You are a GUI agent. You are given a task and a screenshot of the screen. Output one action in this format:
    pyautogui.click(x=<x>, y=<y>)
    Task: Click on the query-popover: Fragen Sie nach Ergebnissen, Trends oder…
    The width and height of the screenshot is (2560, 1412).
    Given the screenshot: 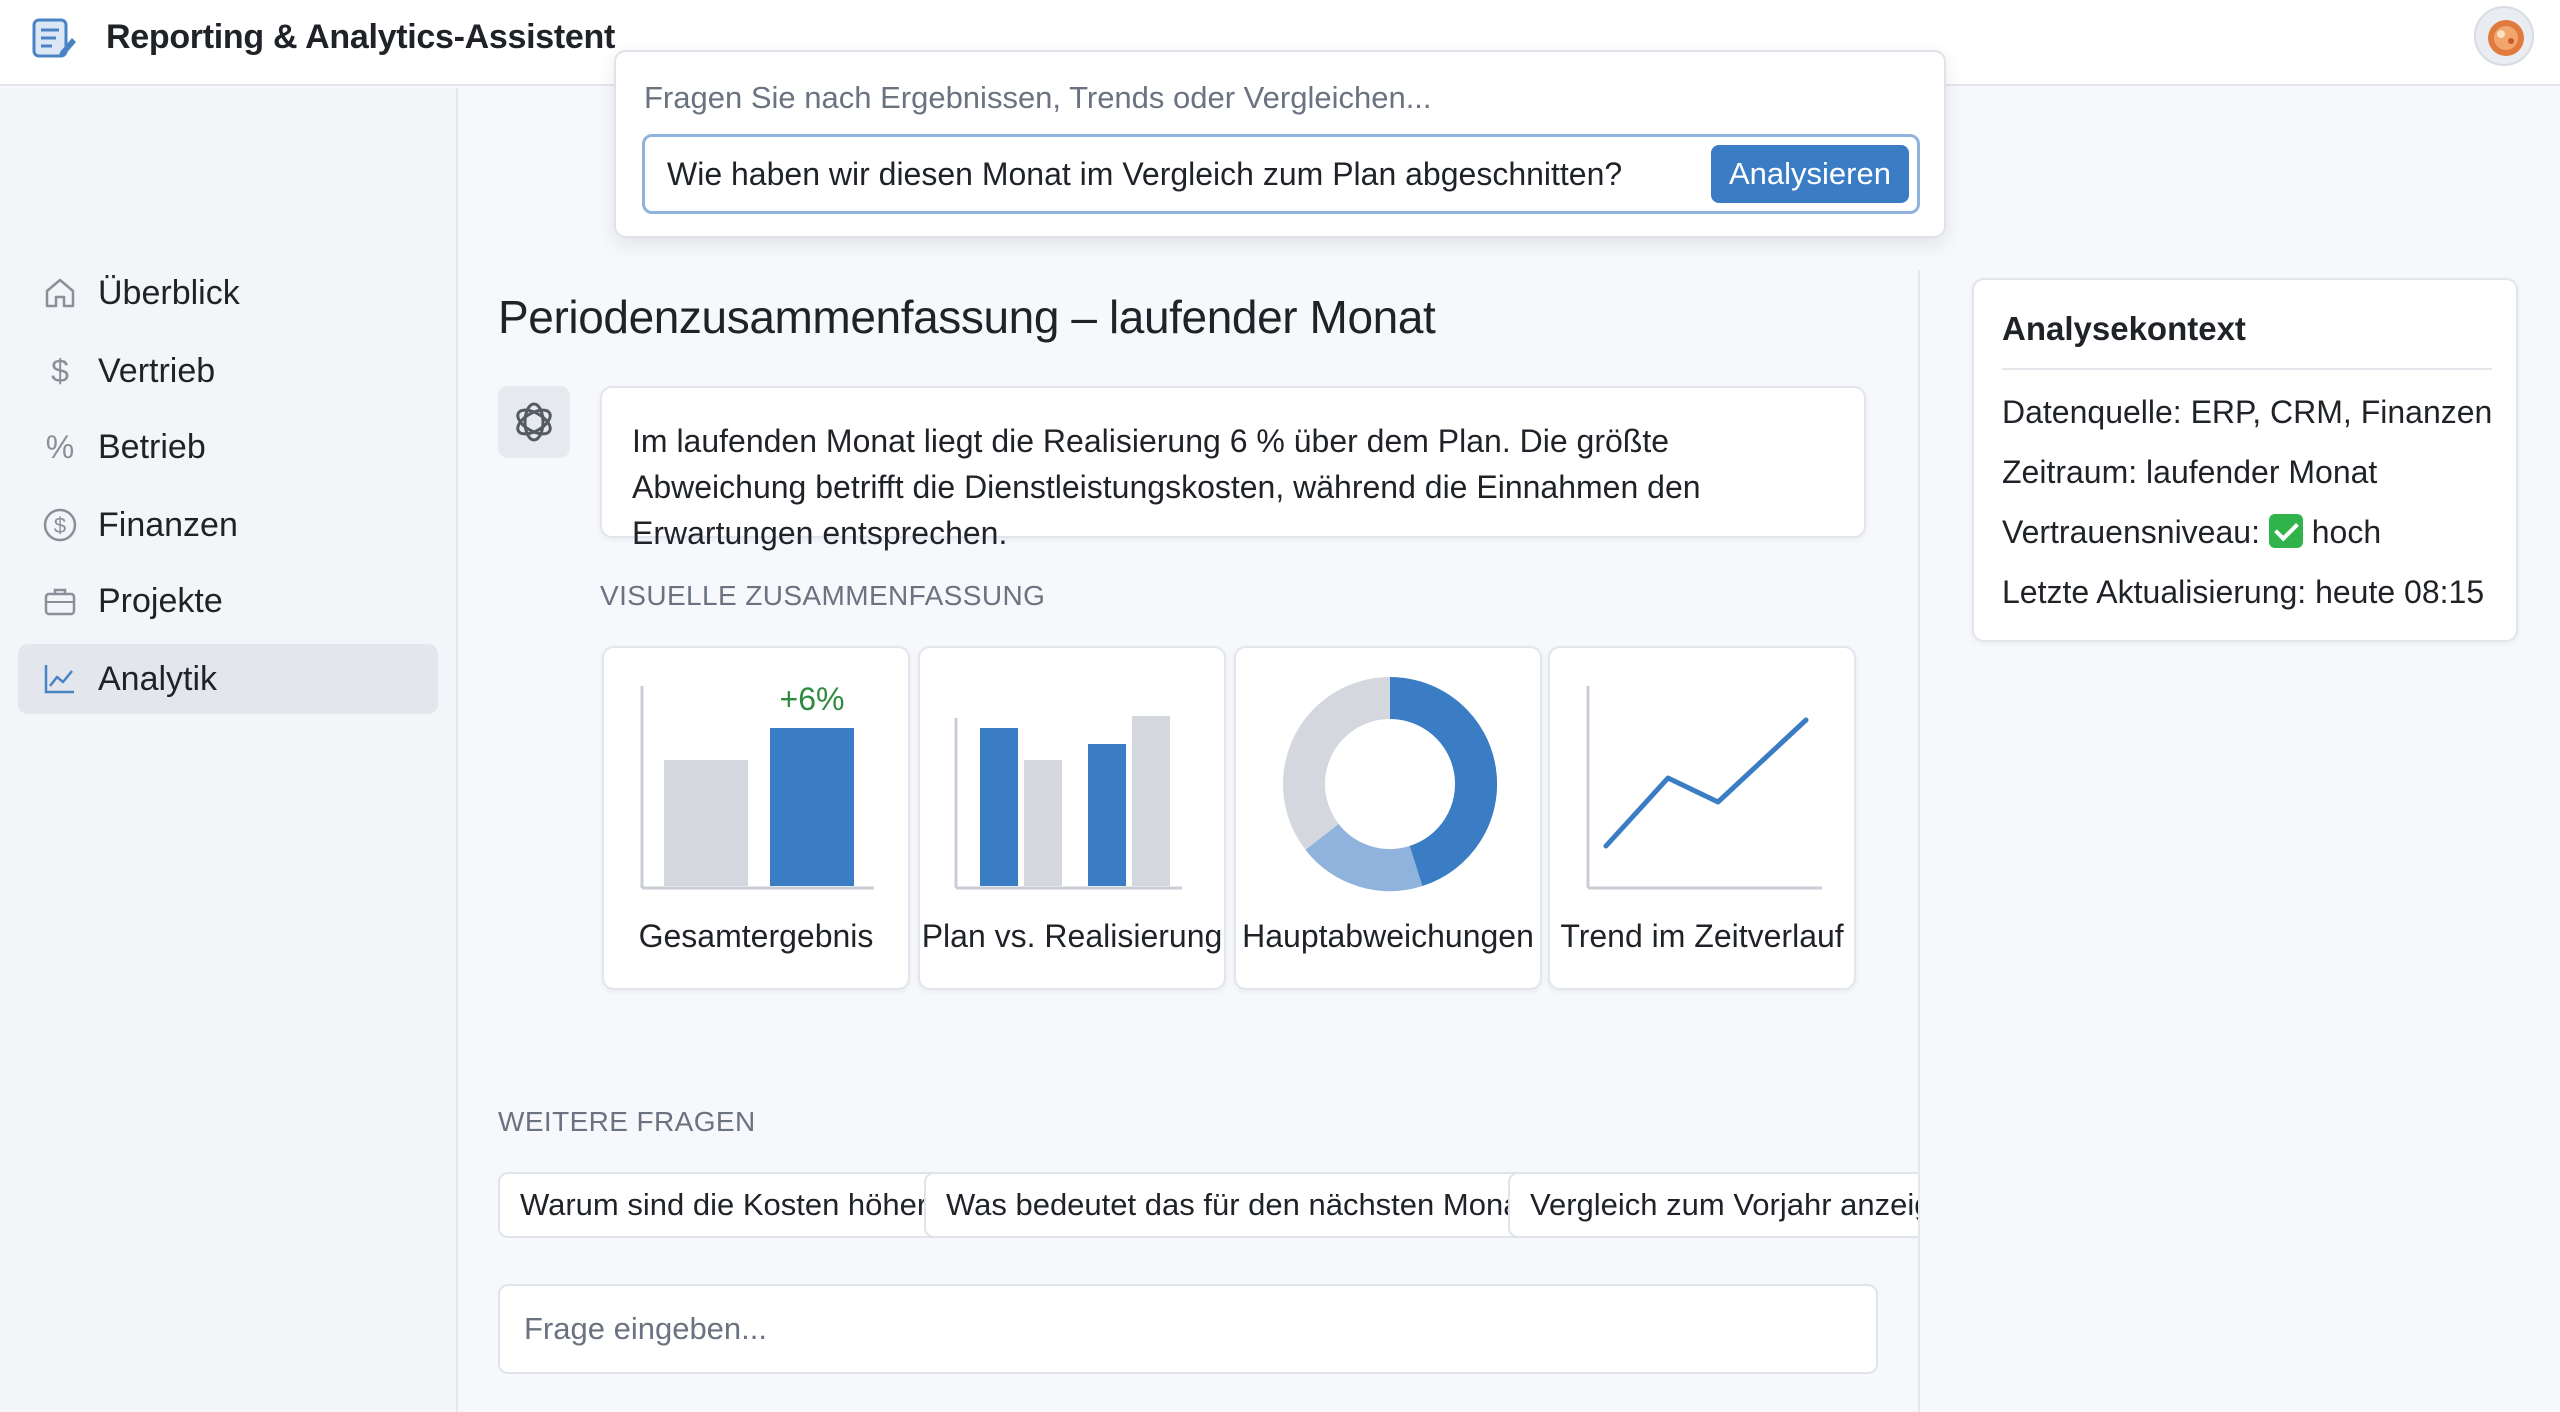 What is the action you would take?
    pyautogui.click(x=1280, y=144)
    